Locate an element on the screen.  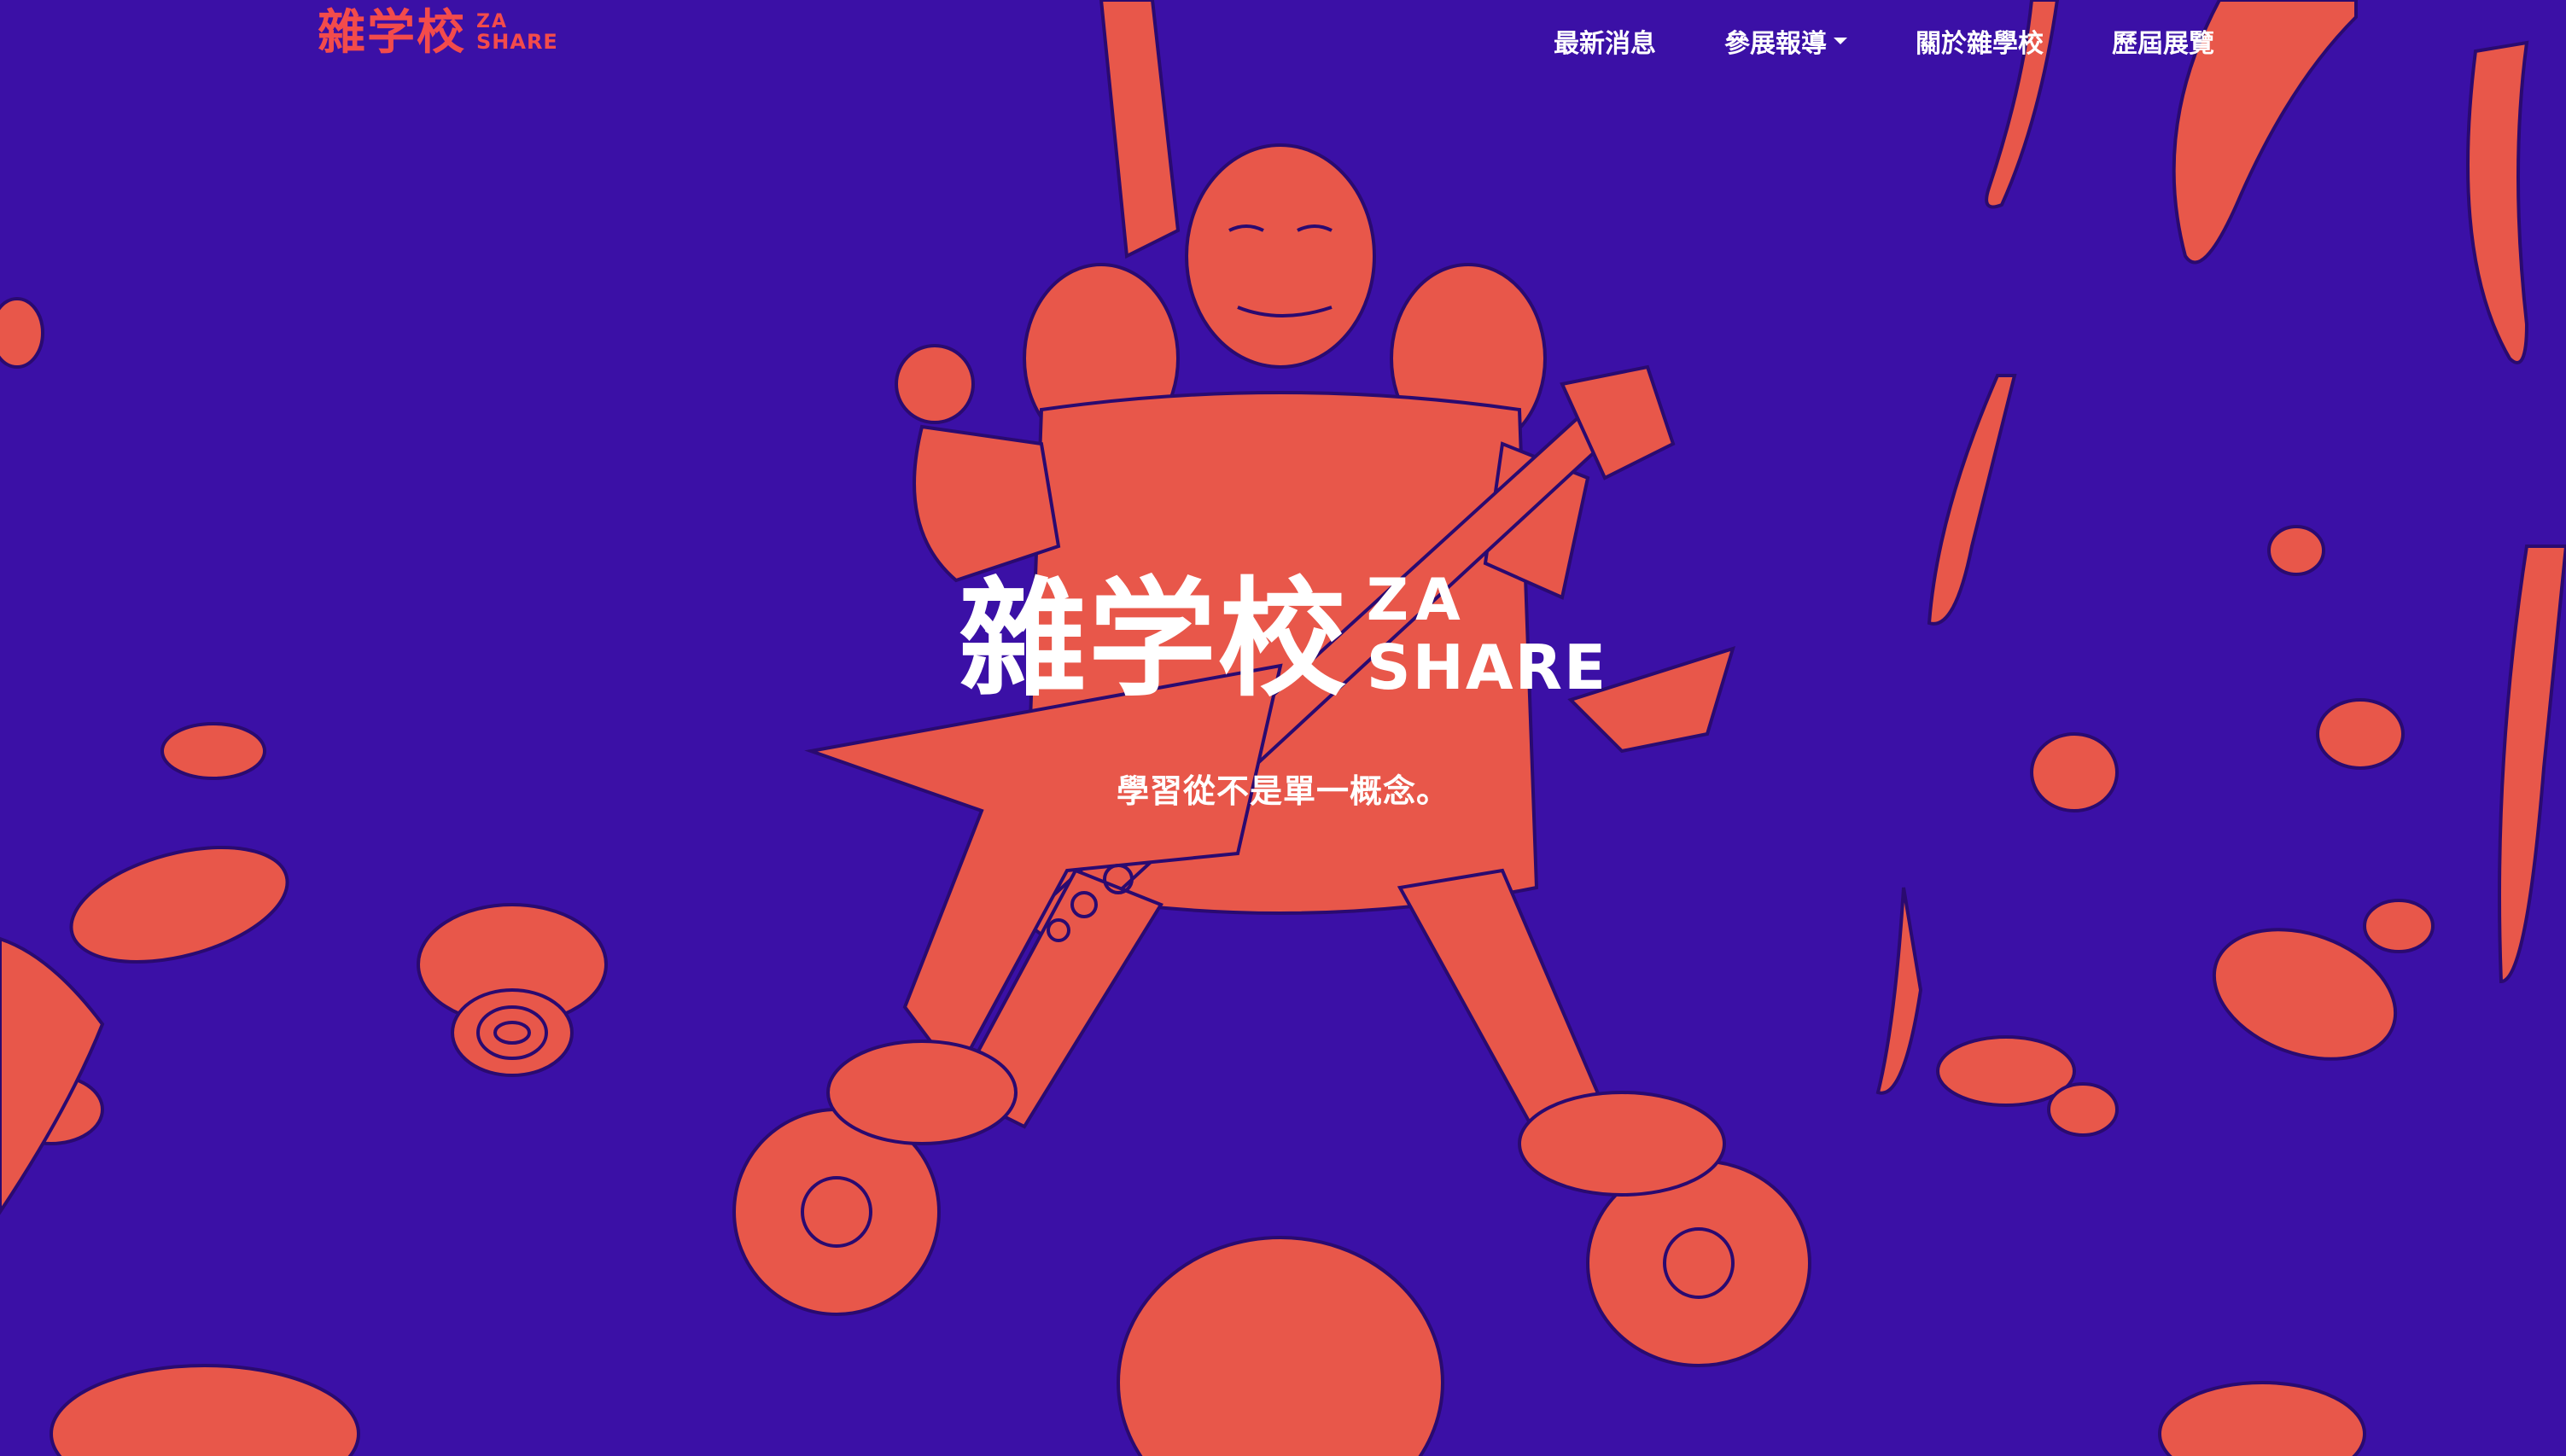
nav-item-label: 歷屆展覽 is located at coordinates (2163, 44).